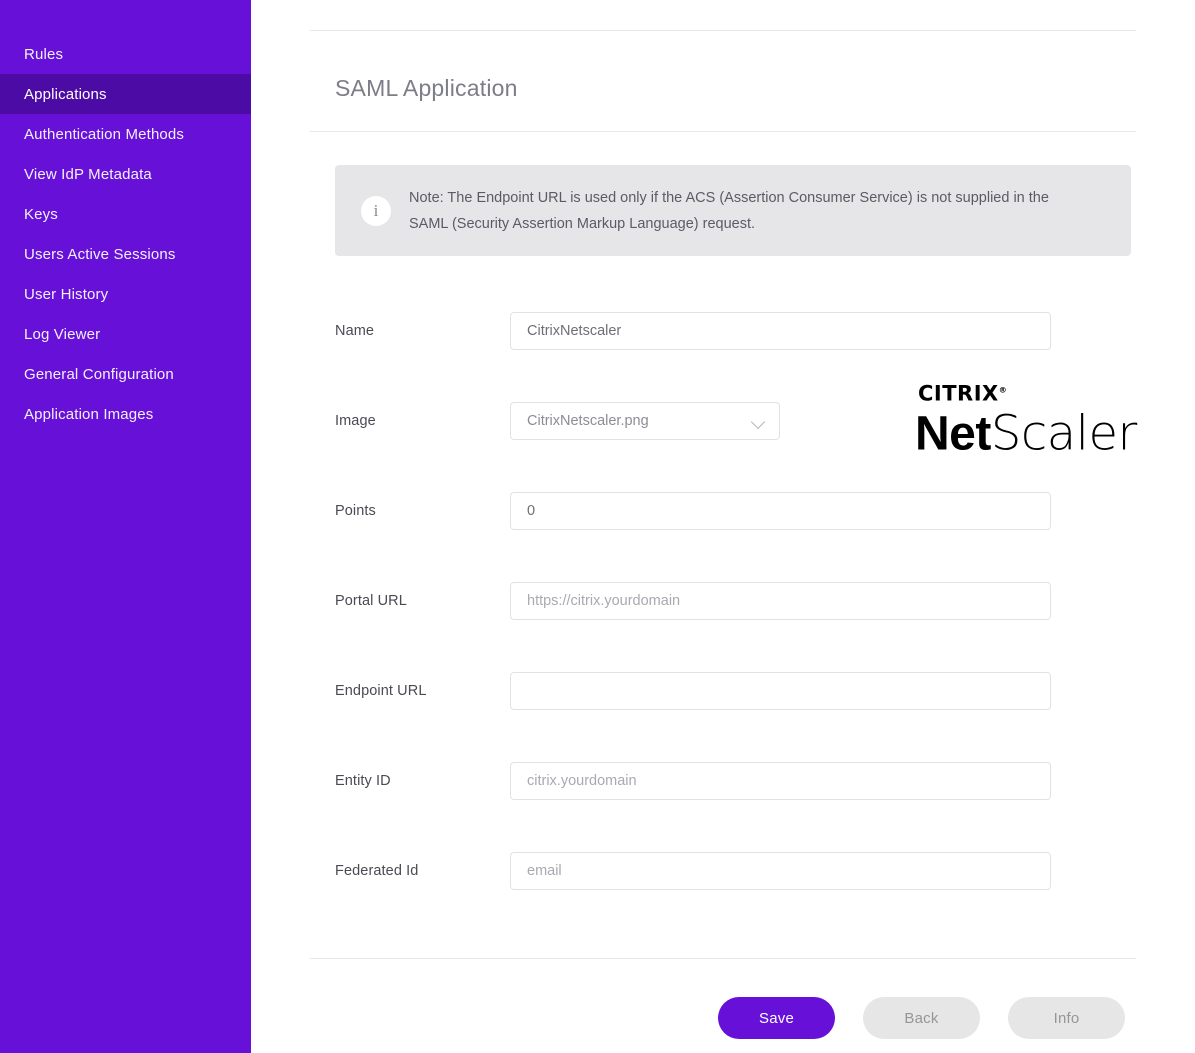 The width and height of the screenshot is (1195, 1053). What do you see at coordinates (65, 94) in the screenshot?
I see `sidebar-item-label: Applications` at bounding box center [65, 94].